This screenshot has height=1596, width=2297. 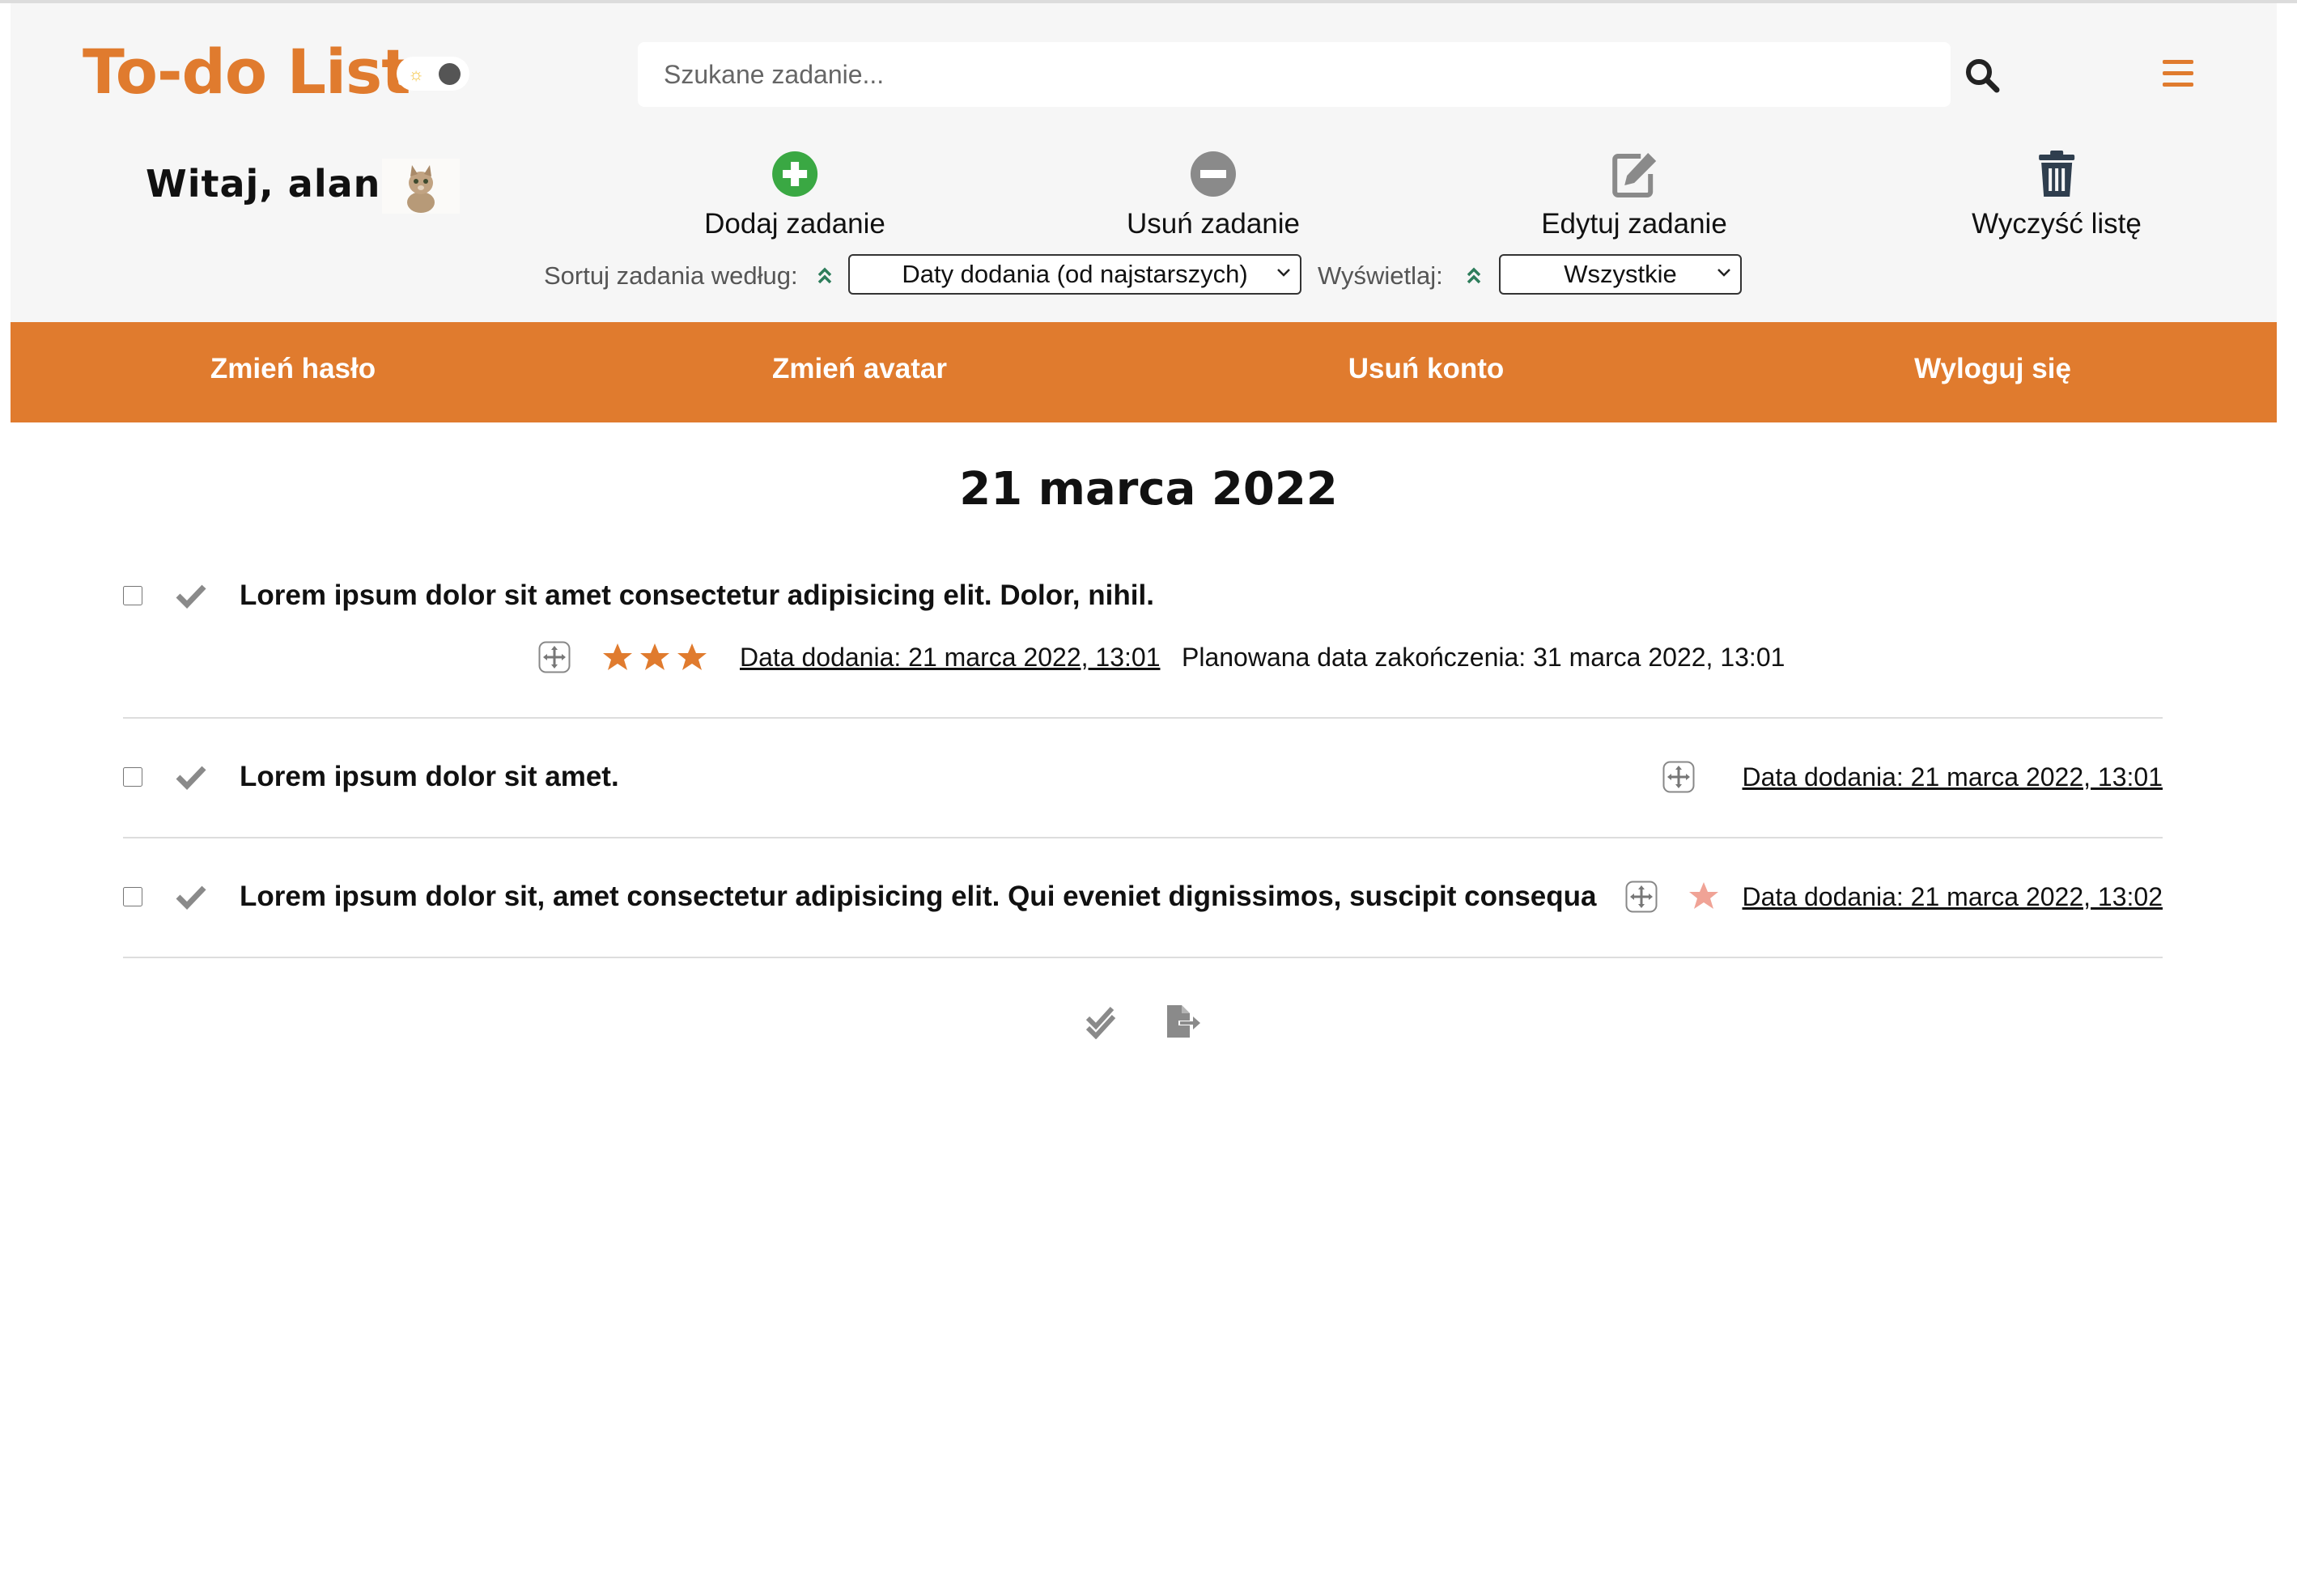 What do you see at coordinates (1992, 369) in the screenshot?
I see `logout-link: Wyloguj się` at bounding box center [1992, 369].